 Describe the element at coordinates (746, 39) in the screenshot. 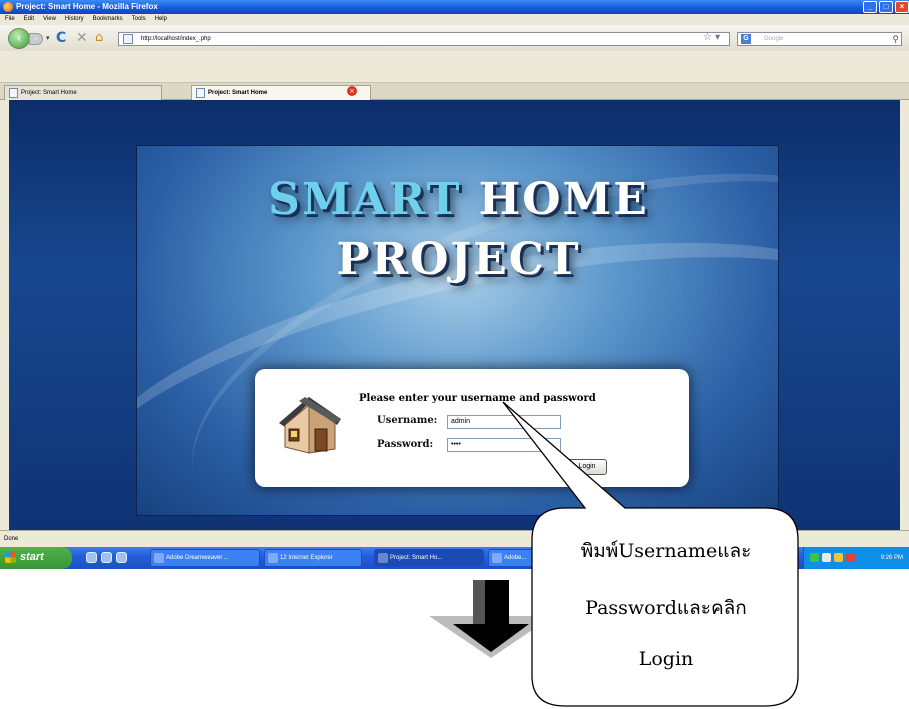

I see `google-icon: G` at that location.